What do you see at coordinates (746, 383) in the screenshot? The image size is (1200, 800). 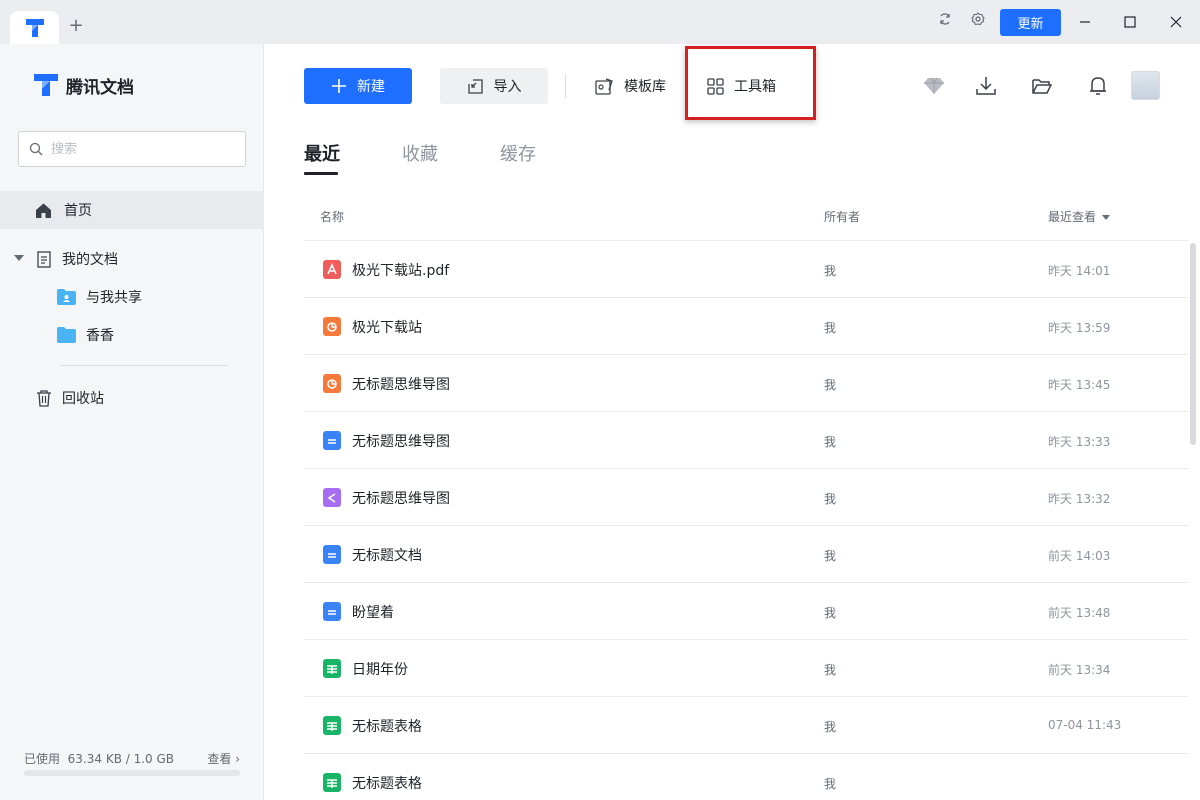 I see `table-row: 无标题思维导图 我 昨天 13:45` at bounding box center [746, 383].